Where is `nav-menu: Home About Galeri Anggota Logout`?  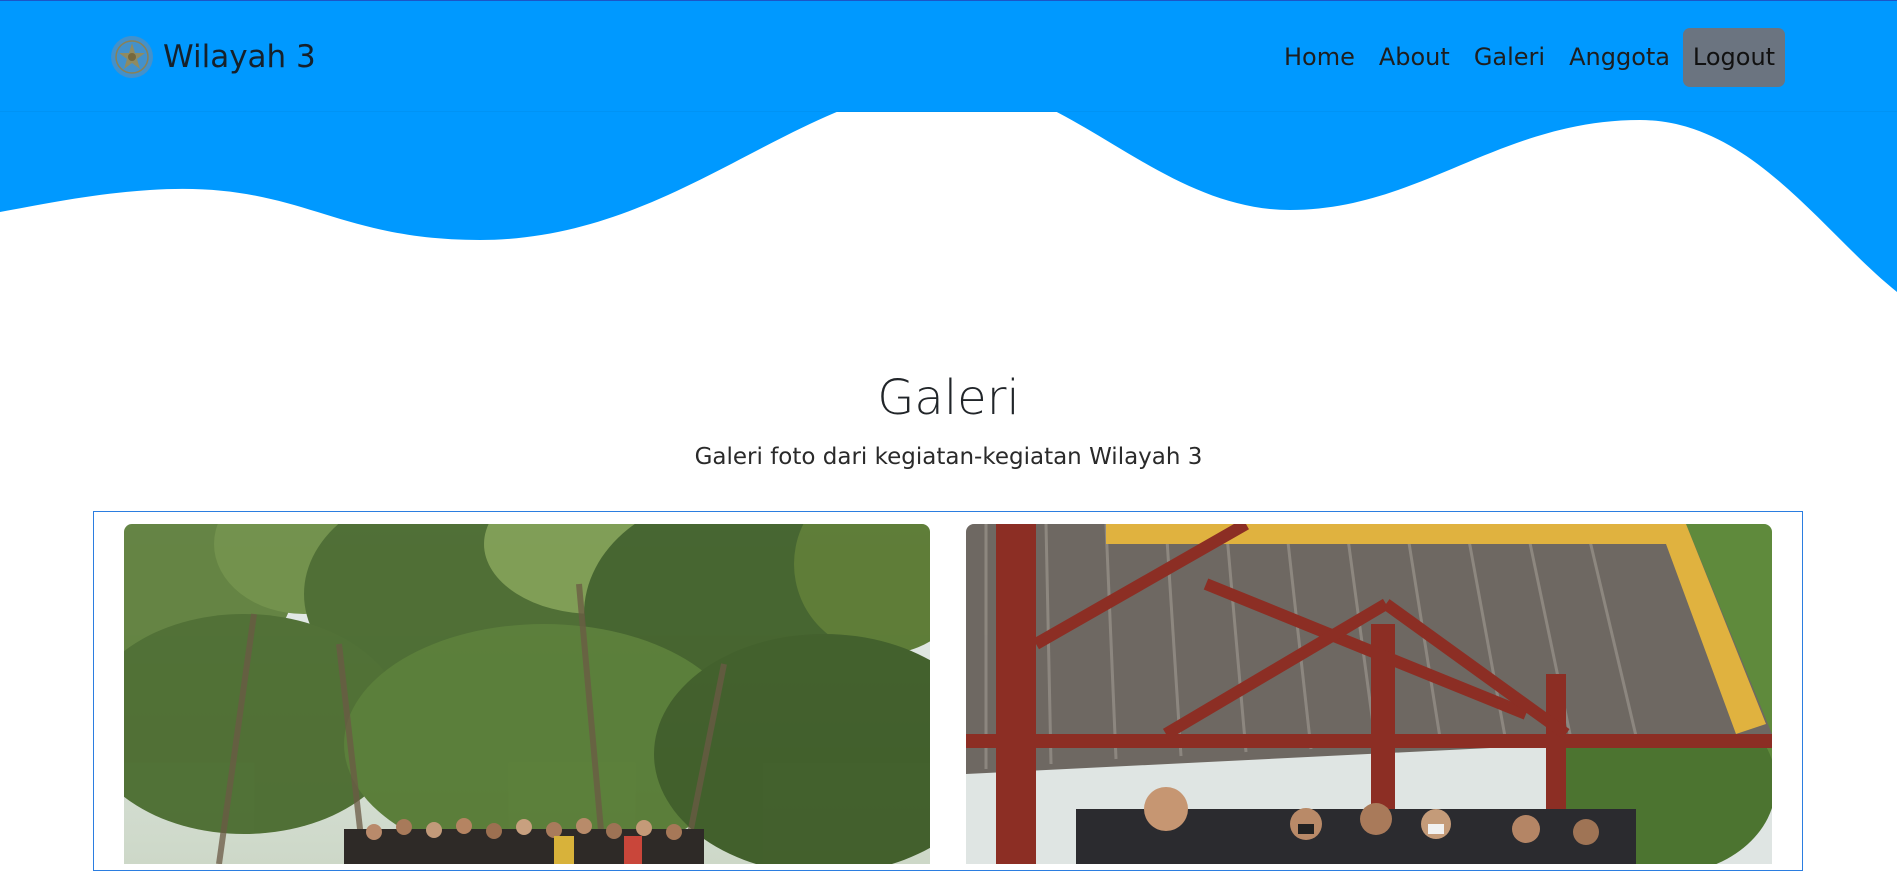
nav-menu: Home About Galeri Anggota Logout is located at coordinates (1534, 57).